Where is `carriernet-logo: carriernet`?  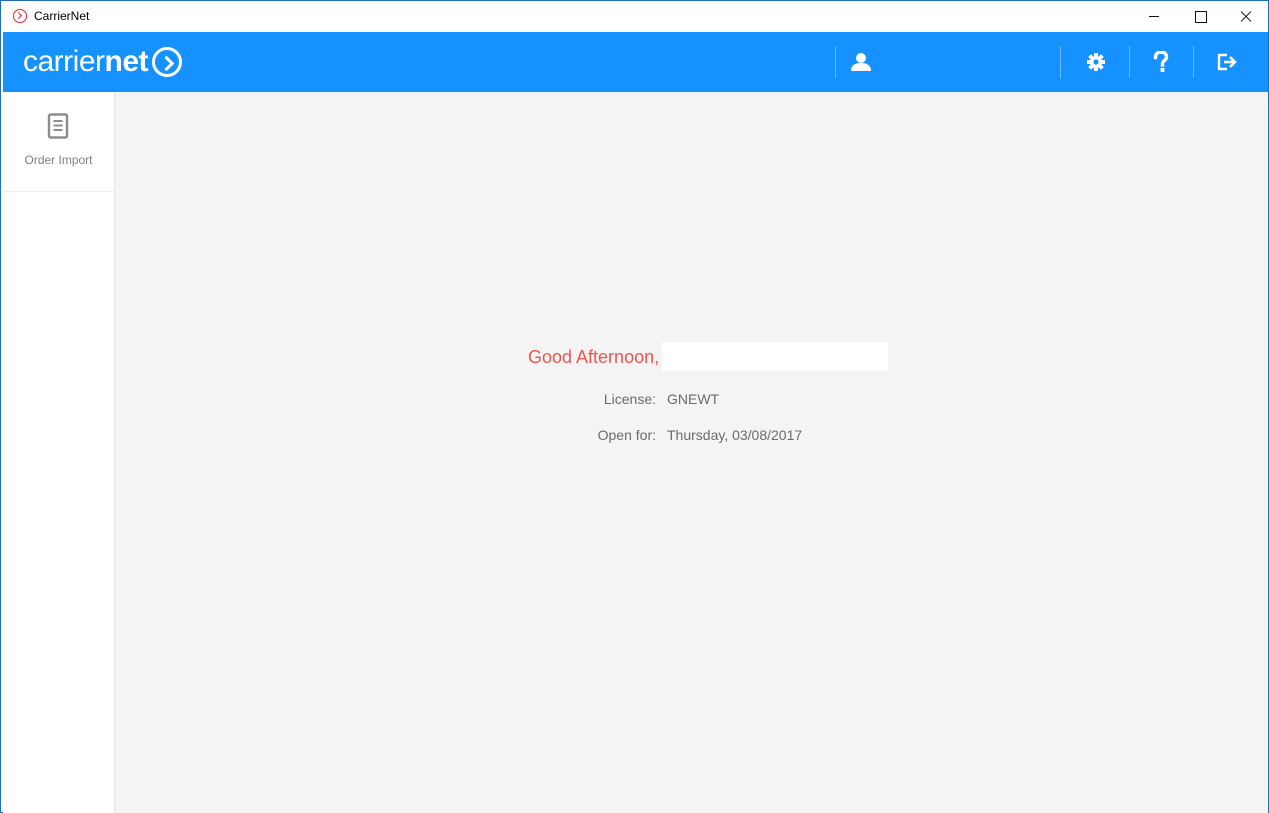 carriernet-logo: carriernet is located at coordinates (103, 62).